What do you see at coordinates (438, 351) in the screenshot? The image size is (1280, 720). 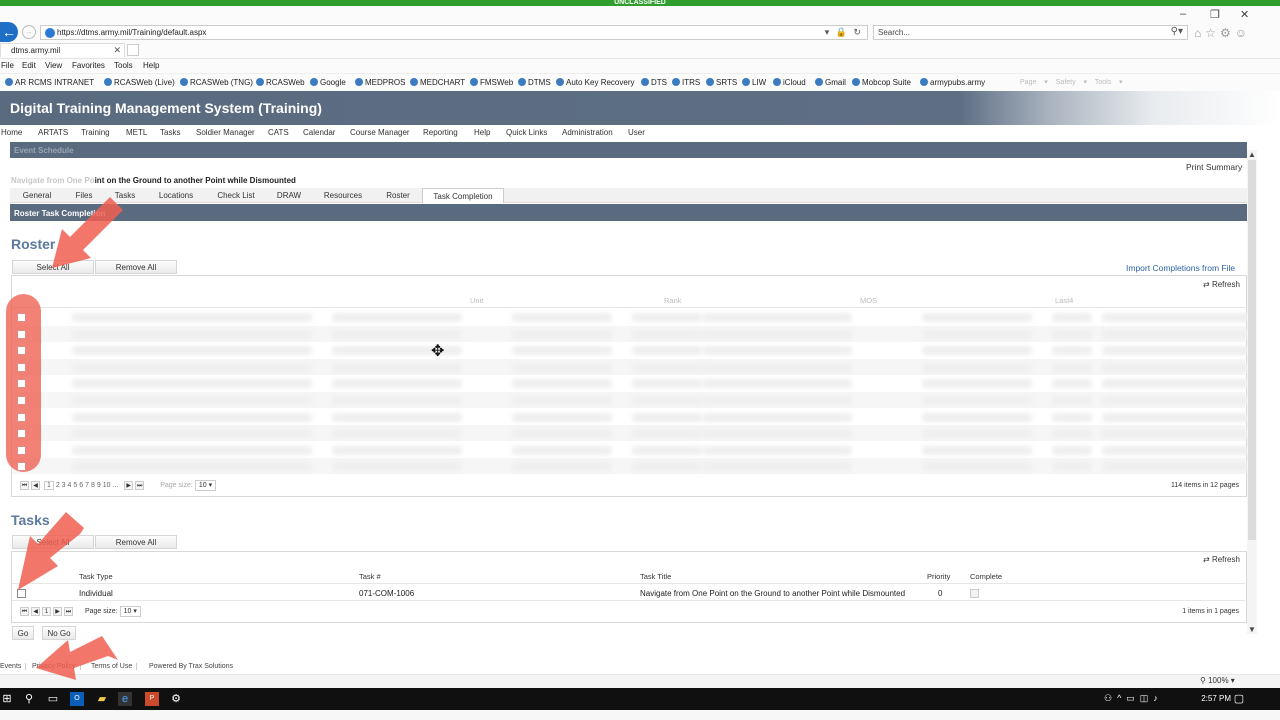 I see `mouse-cursor-icon: ✥` at bounding box center [438, 351].